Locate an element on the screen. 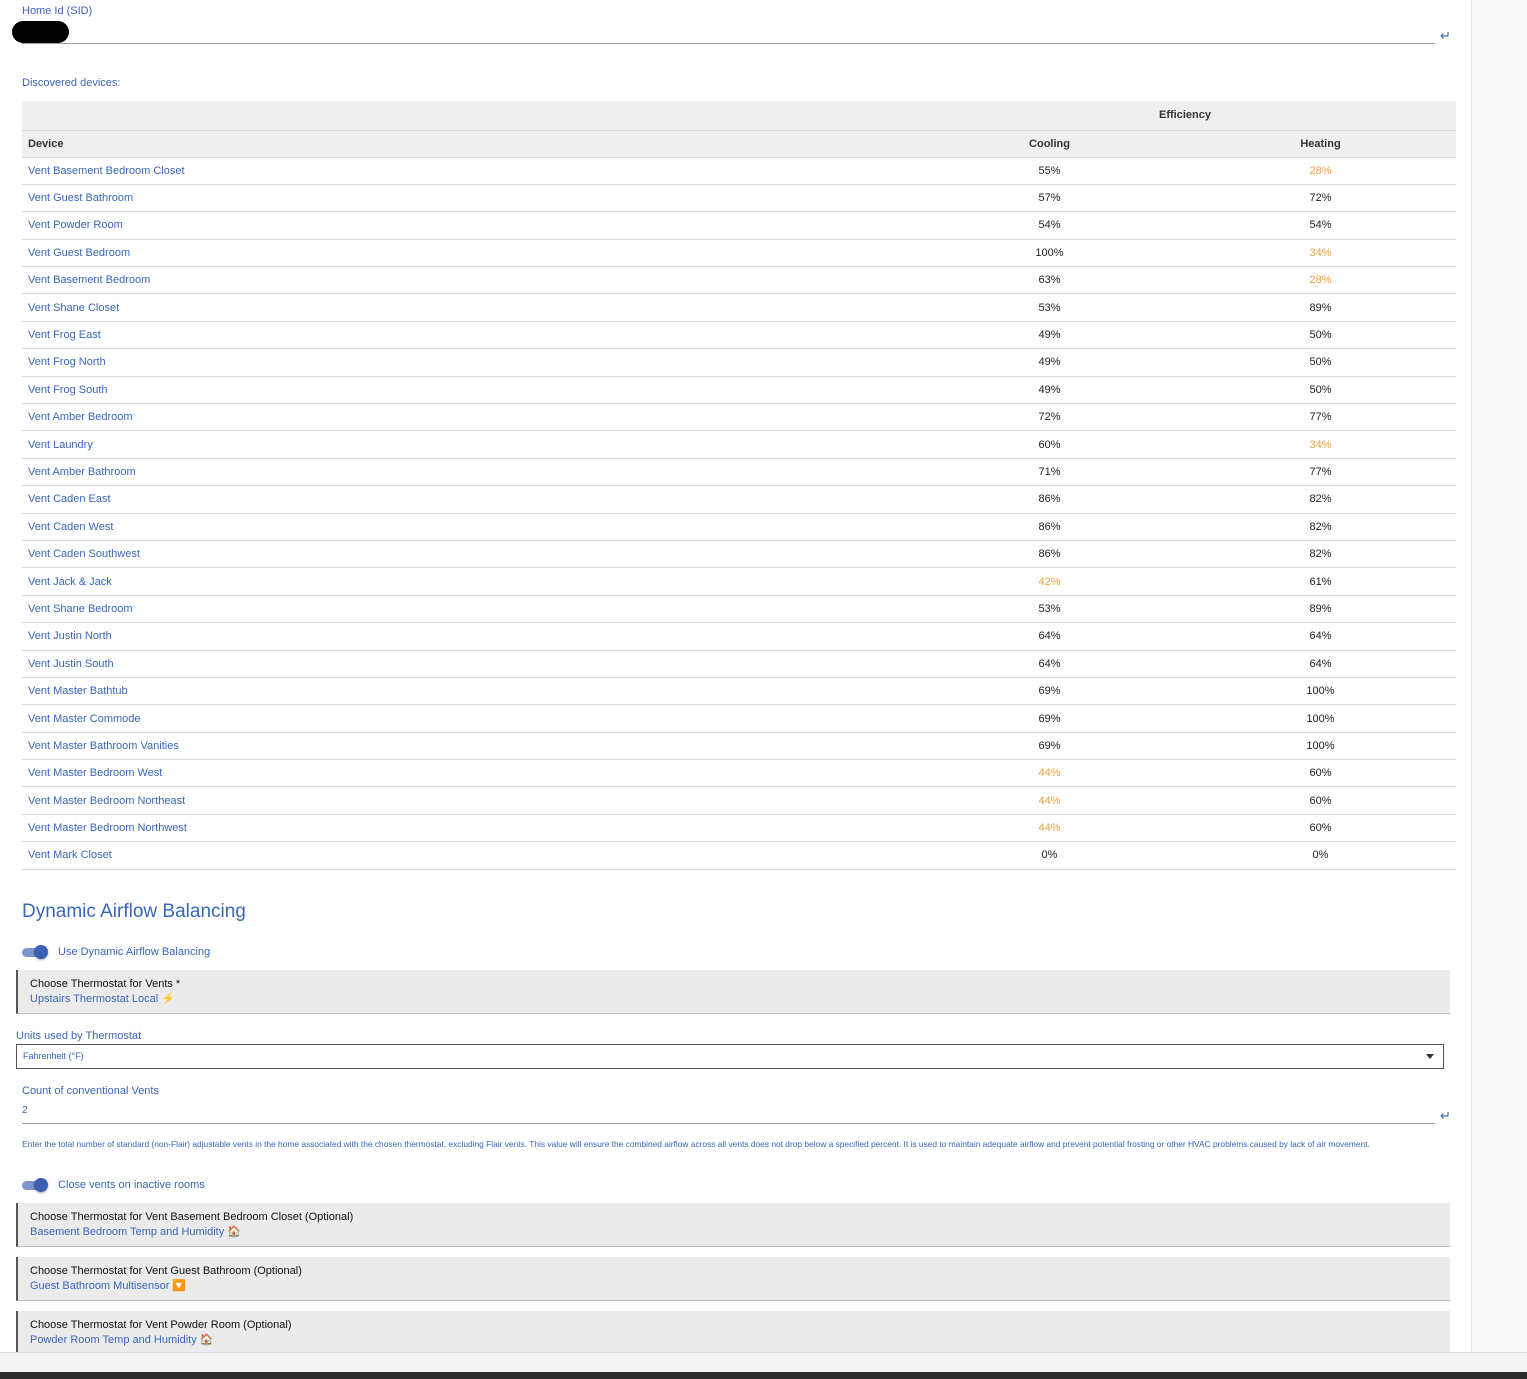 The image size is (1527, 1379). table-row: Vent Justin South 64% 64% is located at coordinates (739, 664).